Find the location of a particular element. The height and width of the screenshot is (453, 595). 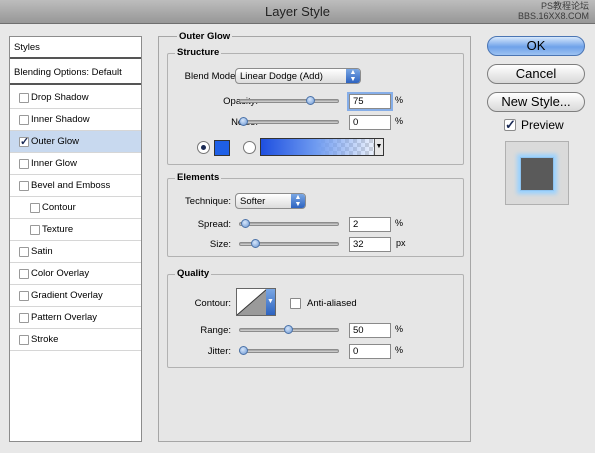

outer-glow-title: Outer Glow is located at coordinates (205, 36).